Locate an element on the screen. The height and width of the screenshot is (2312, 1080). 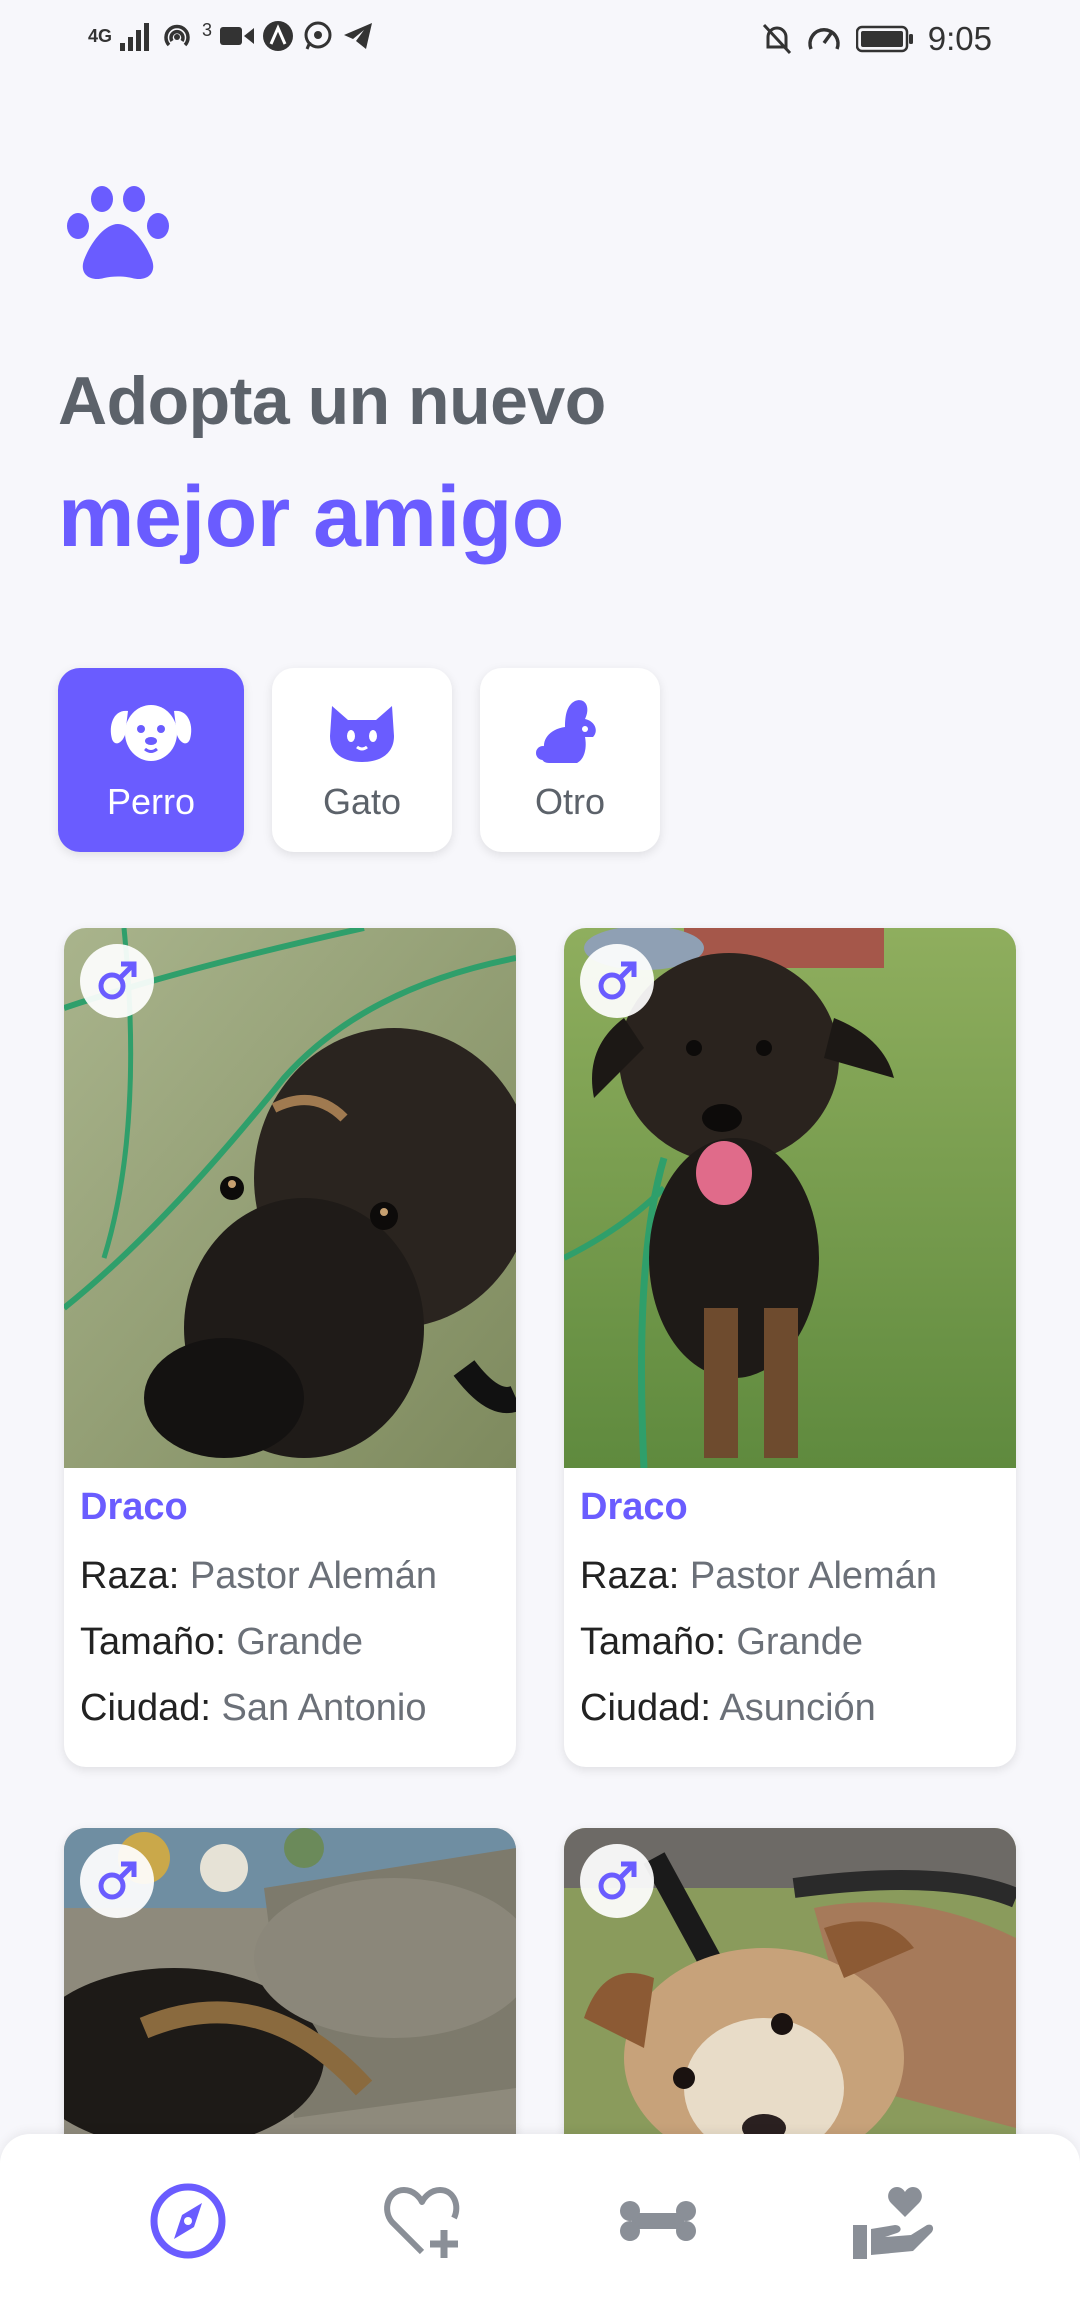
nav-favorites is located at coordinates (423, 2223).